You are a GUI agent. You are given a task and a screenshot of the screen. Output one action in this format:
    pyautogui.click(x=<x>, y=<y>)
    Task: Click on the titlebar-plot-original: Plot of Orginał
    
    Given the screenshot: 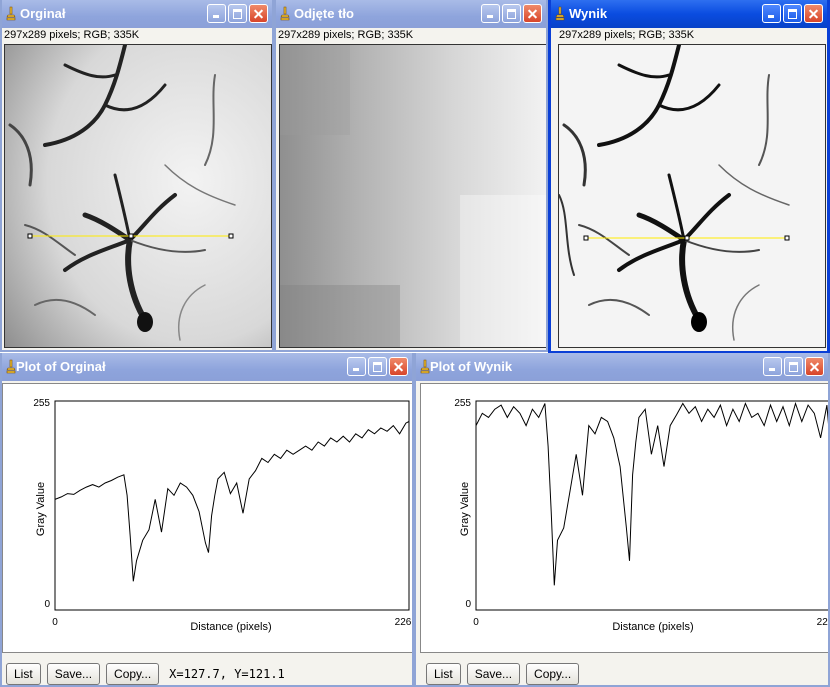 What is the action you would take?
    pyautogui.click(x=207, y=367)
    